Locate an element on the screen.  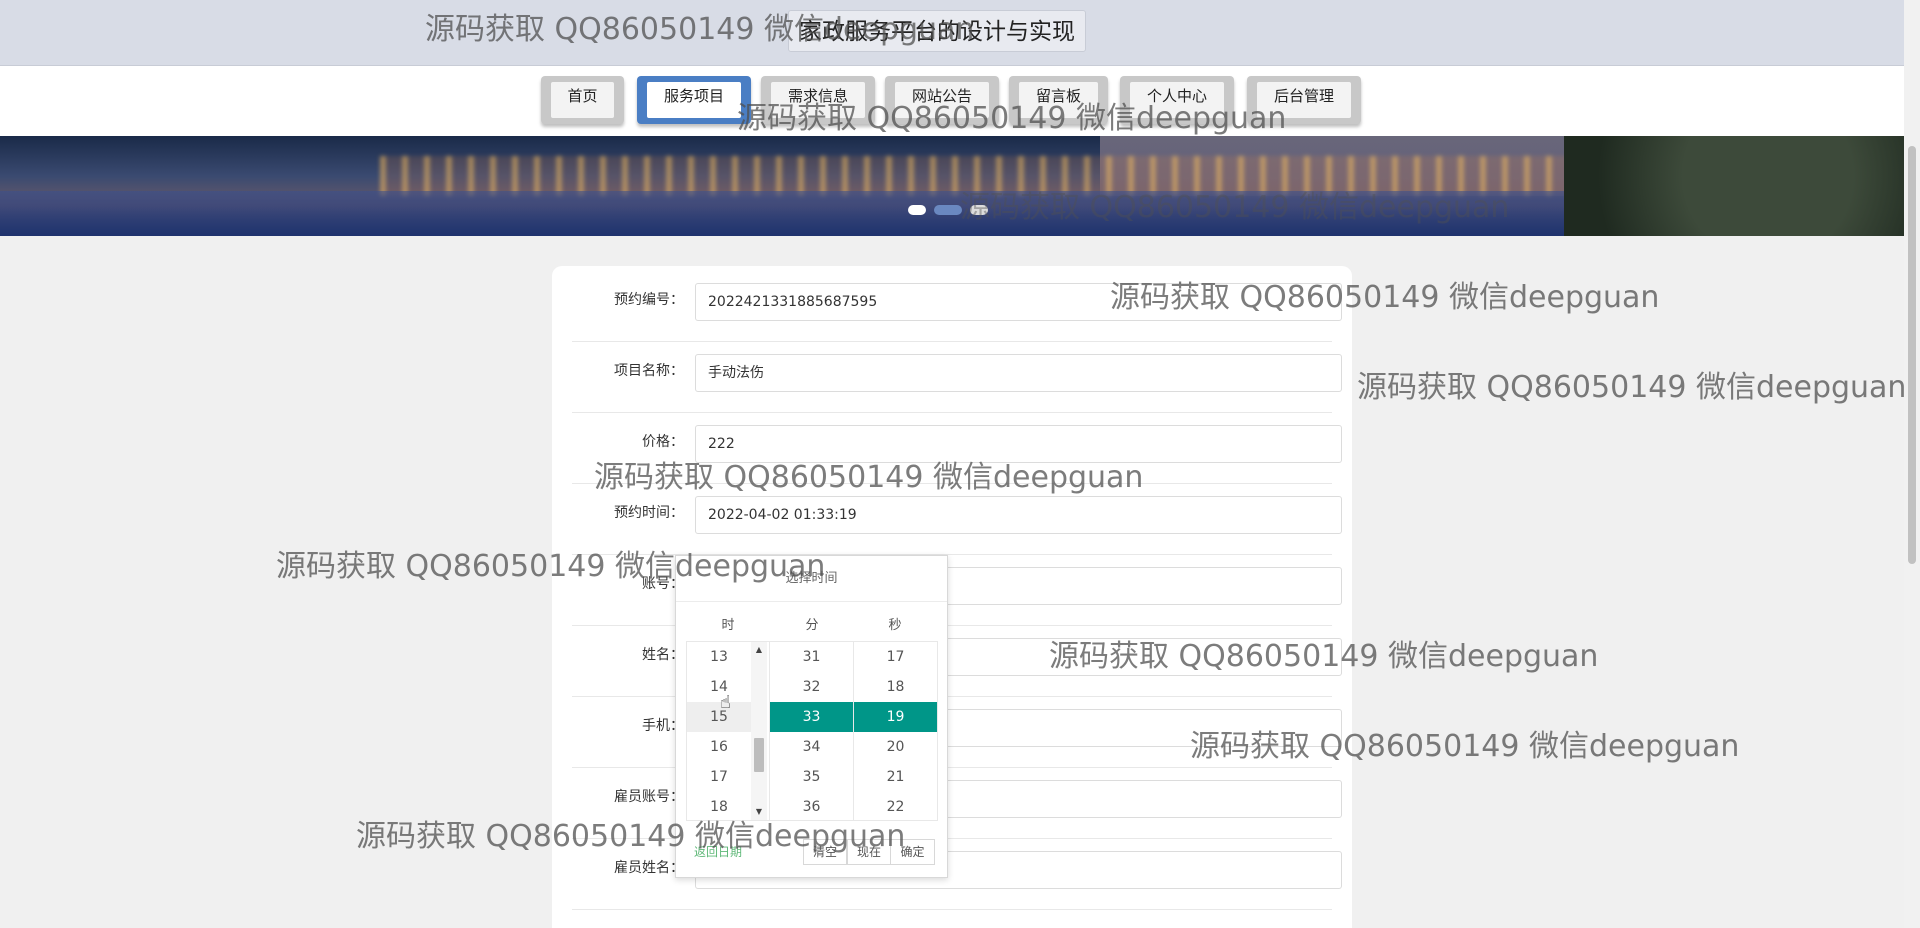
scroll-down-arrow-icon: ▼ is located at coordinates (759, 812).